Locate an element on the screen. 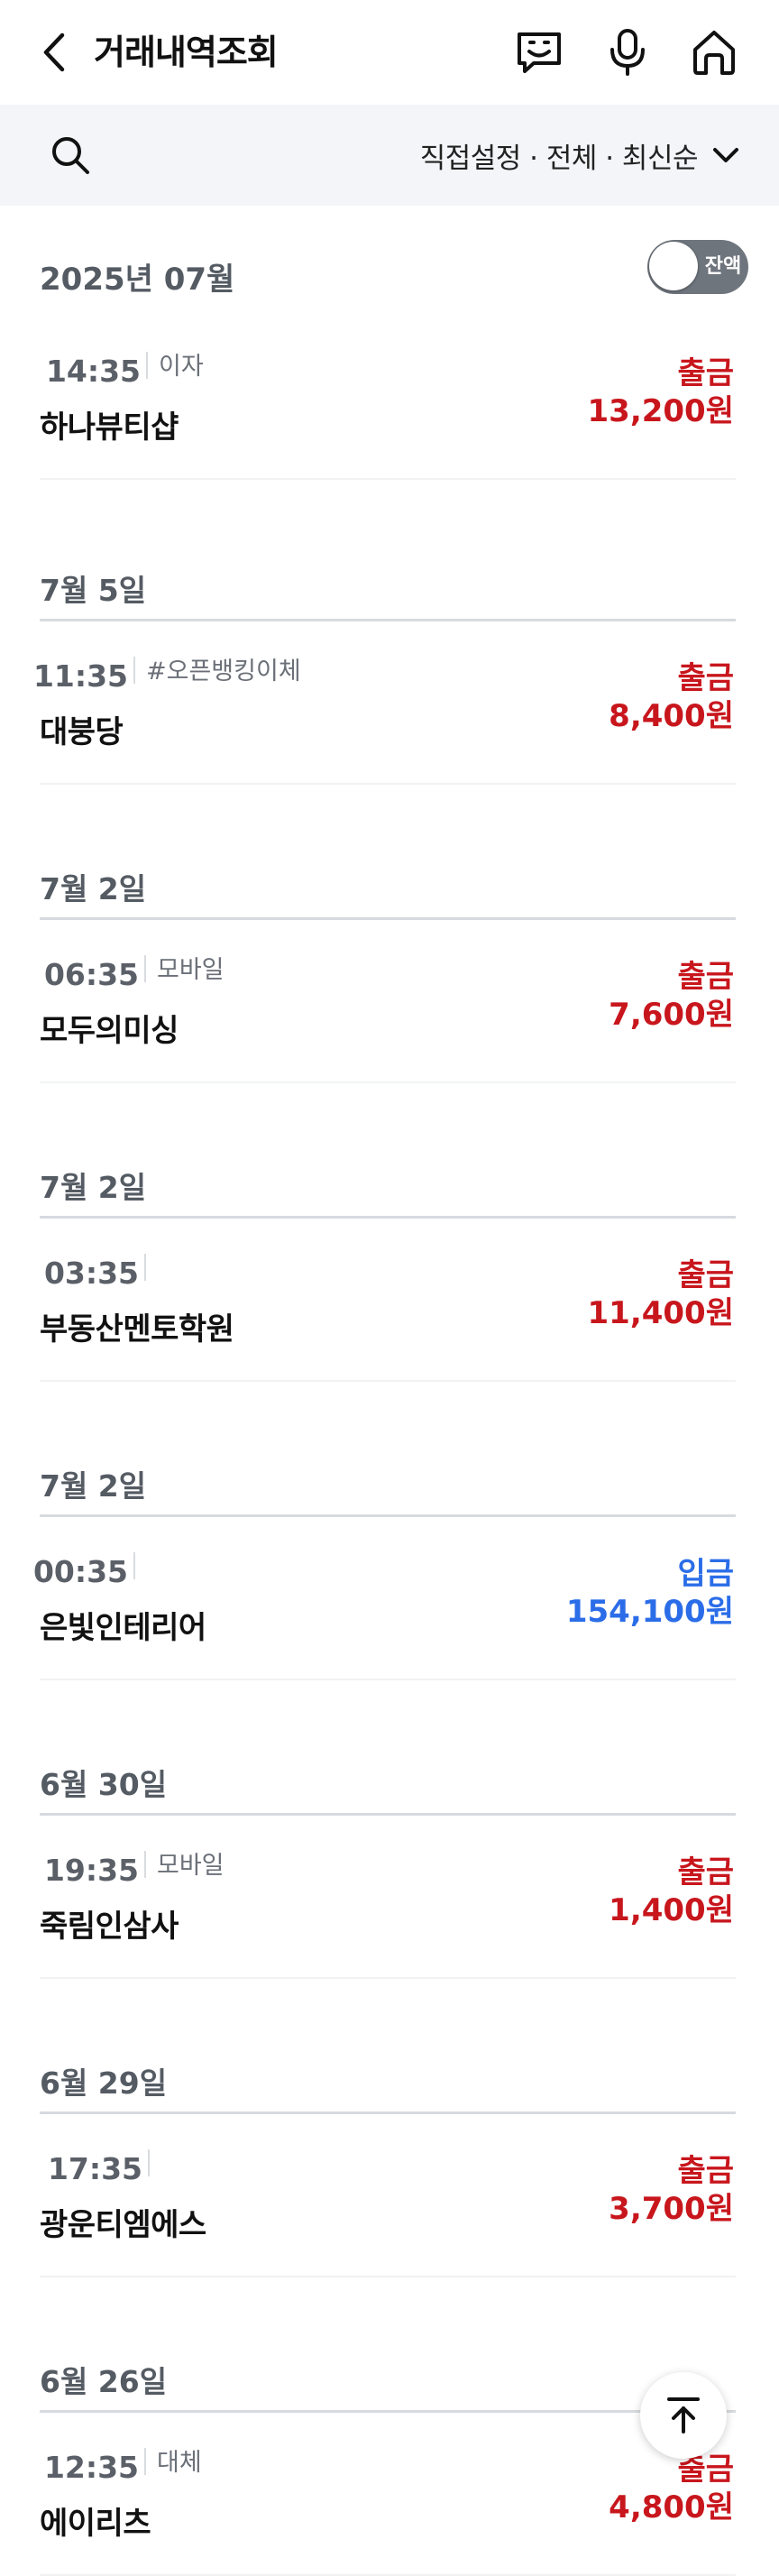  transaction-item: 11:35 #오픈뱅킹이체 대붕당 출금 8,400원 is located at coordinates (384, 716).